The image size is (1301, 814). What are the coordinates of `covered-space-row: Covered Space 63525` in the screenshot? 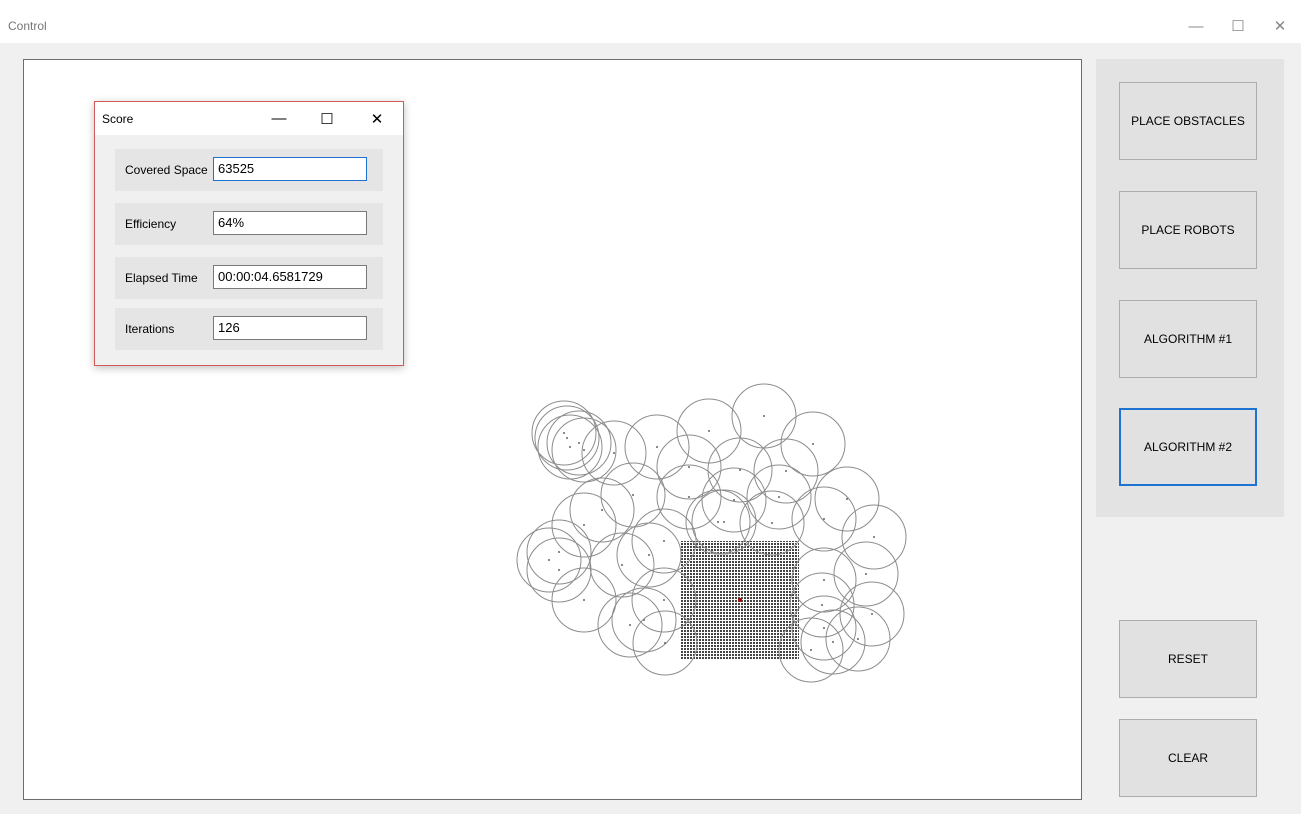 It's located at (249, 170).